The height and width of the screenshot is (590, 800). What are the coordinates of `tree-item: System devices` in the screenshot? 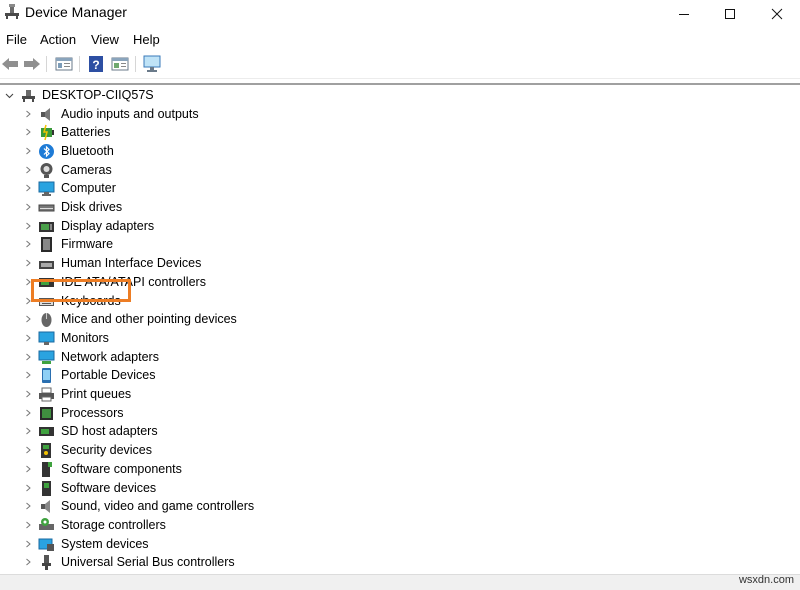 It's located at (160, 544).